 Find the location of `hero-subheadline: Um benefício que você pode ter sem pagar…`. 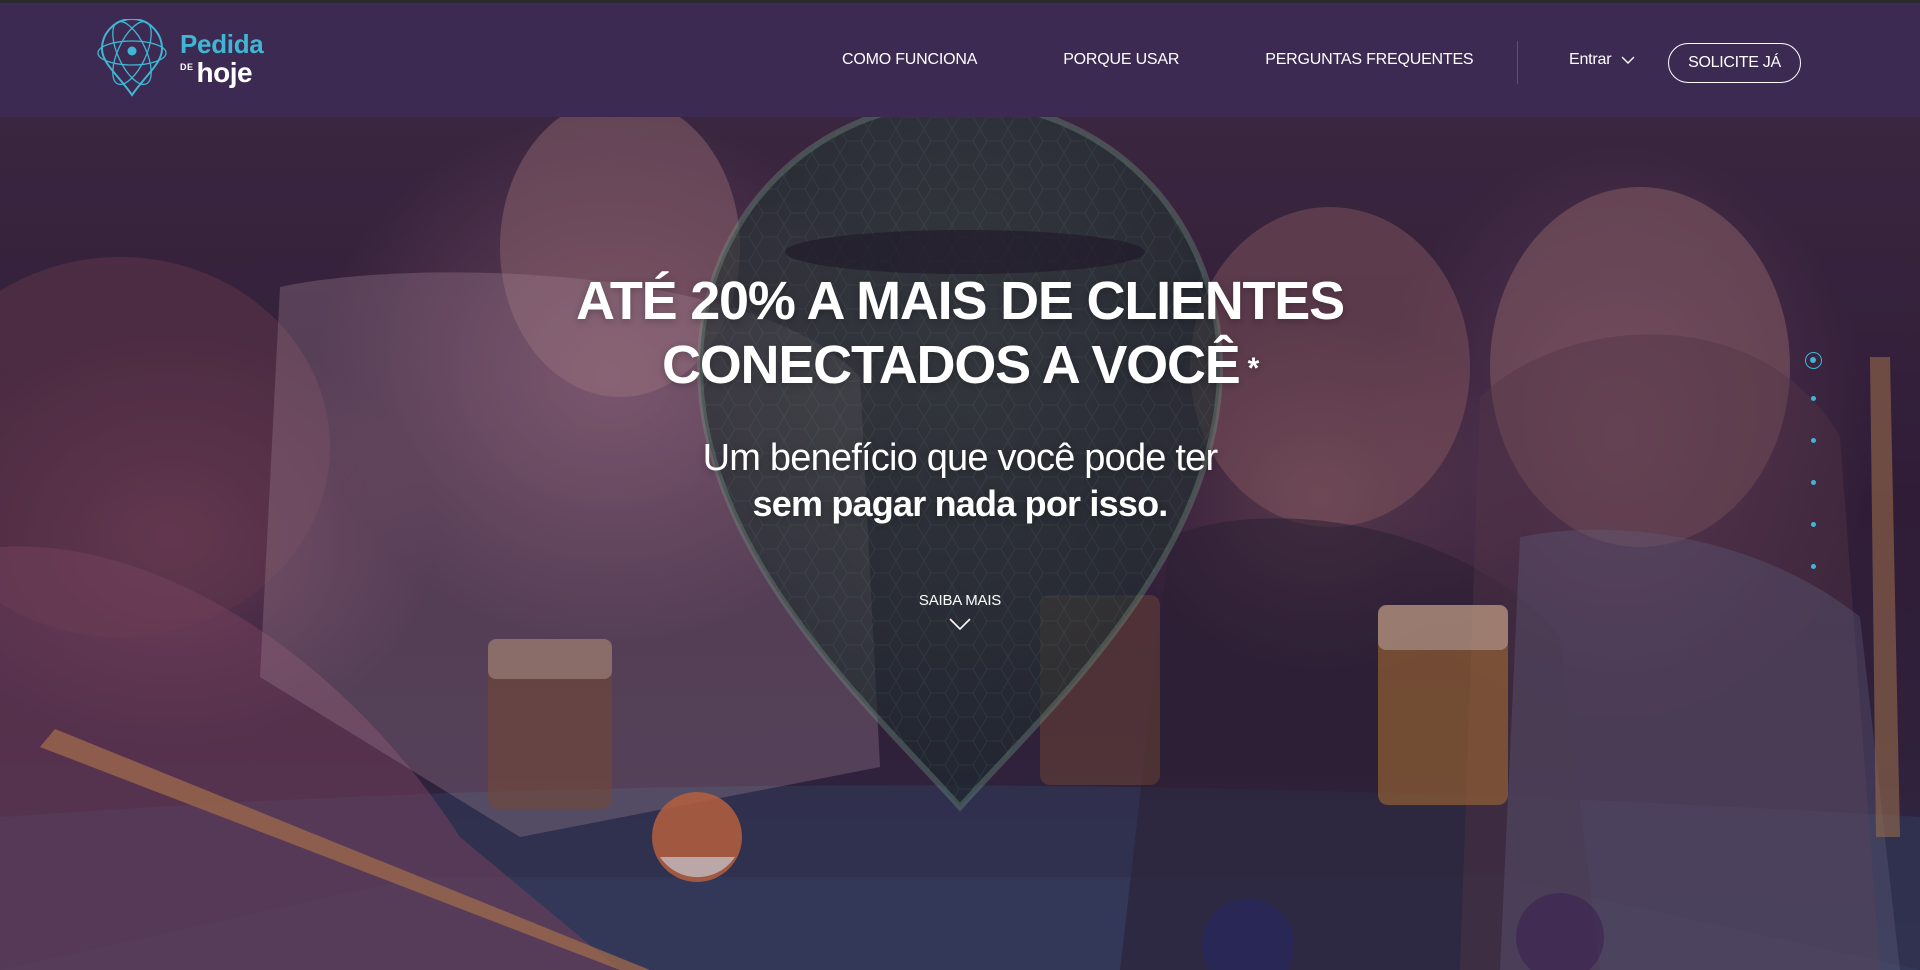

hero-subheadline: Um benefício que você pode ter sem pagar… is located at coordinates (960, 481).